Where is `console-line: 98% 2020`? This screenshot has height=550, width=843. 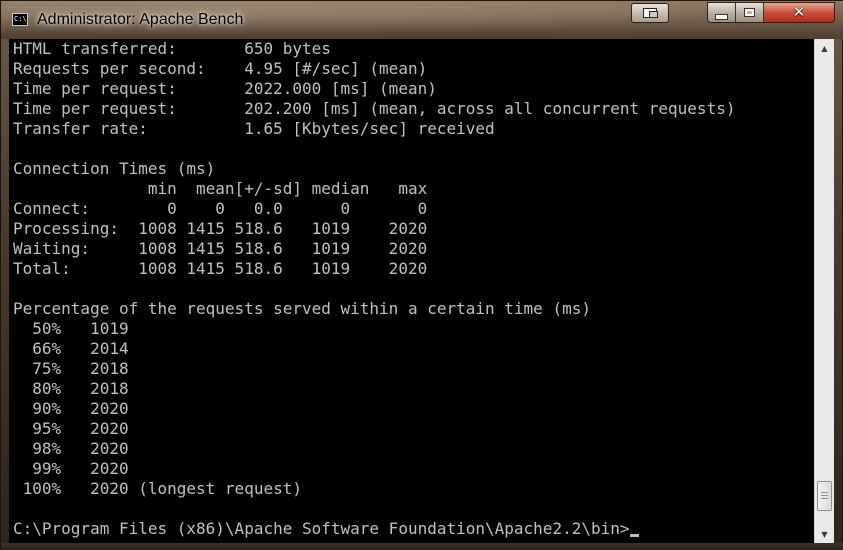 console-line: 98% 2020 is located at coordinates (71, 448).